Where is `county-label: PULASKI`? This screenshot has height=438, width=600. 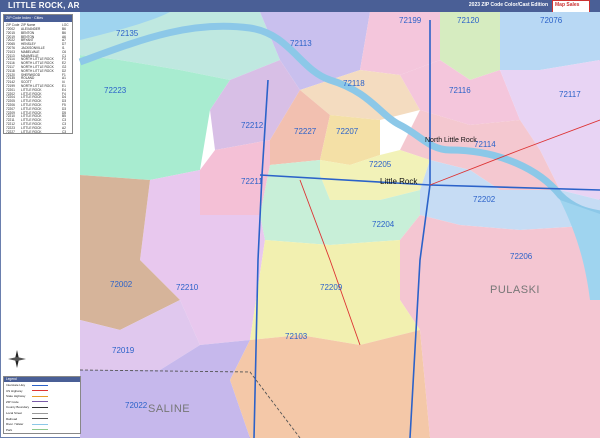 county-label: PULASKI is located at coordinates (515, 290).